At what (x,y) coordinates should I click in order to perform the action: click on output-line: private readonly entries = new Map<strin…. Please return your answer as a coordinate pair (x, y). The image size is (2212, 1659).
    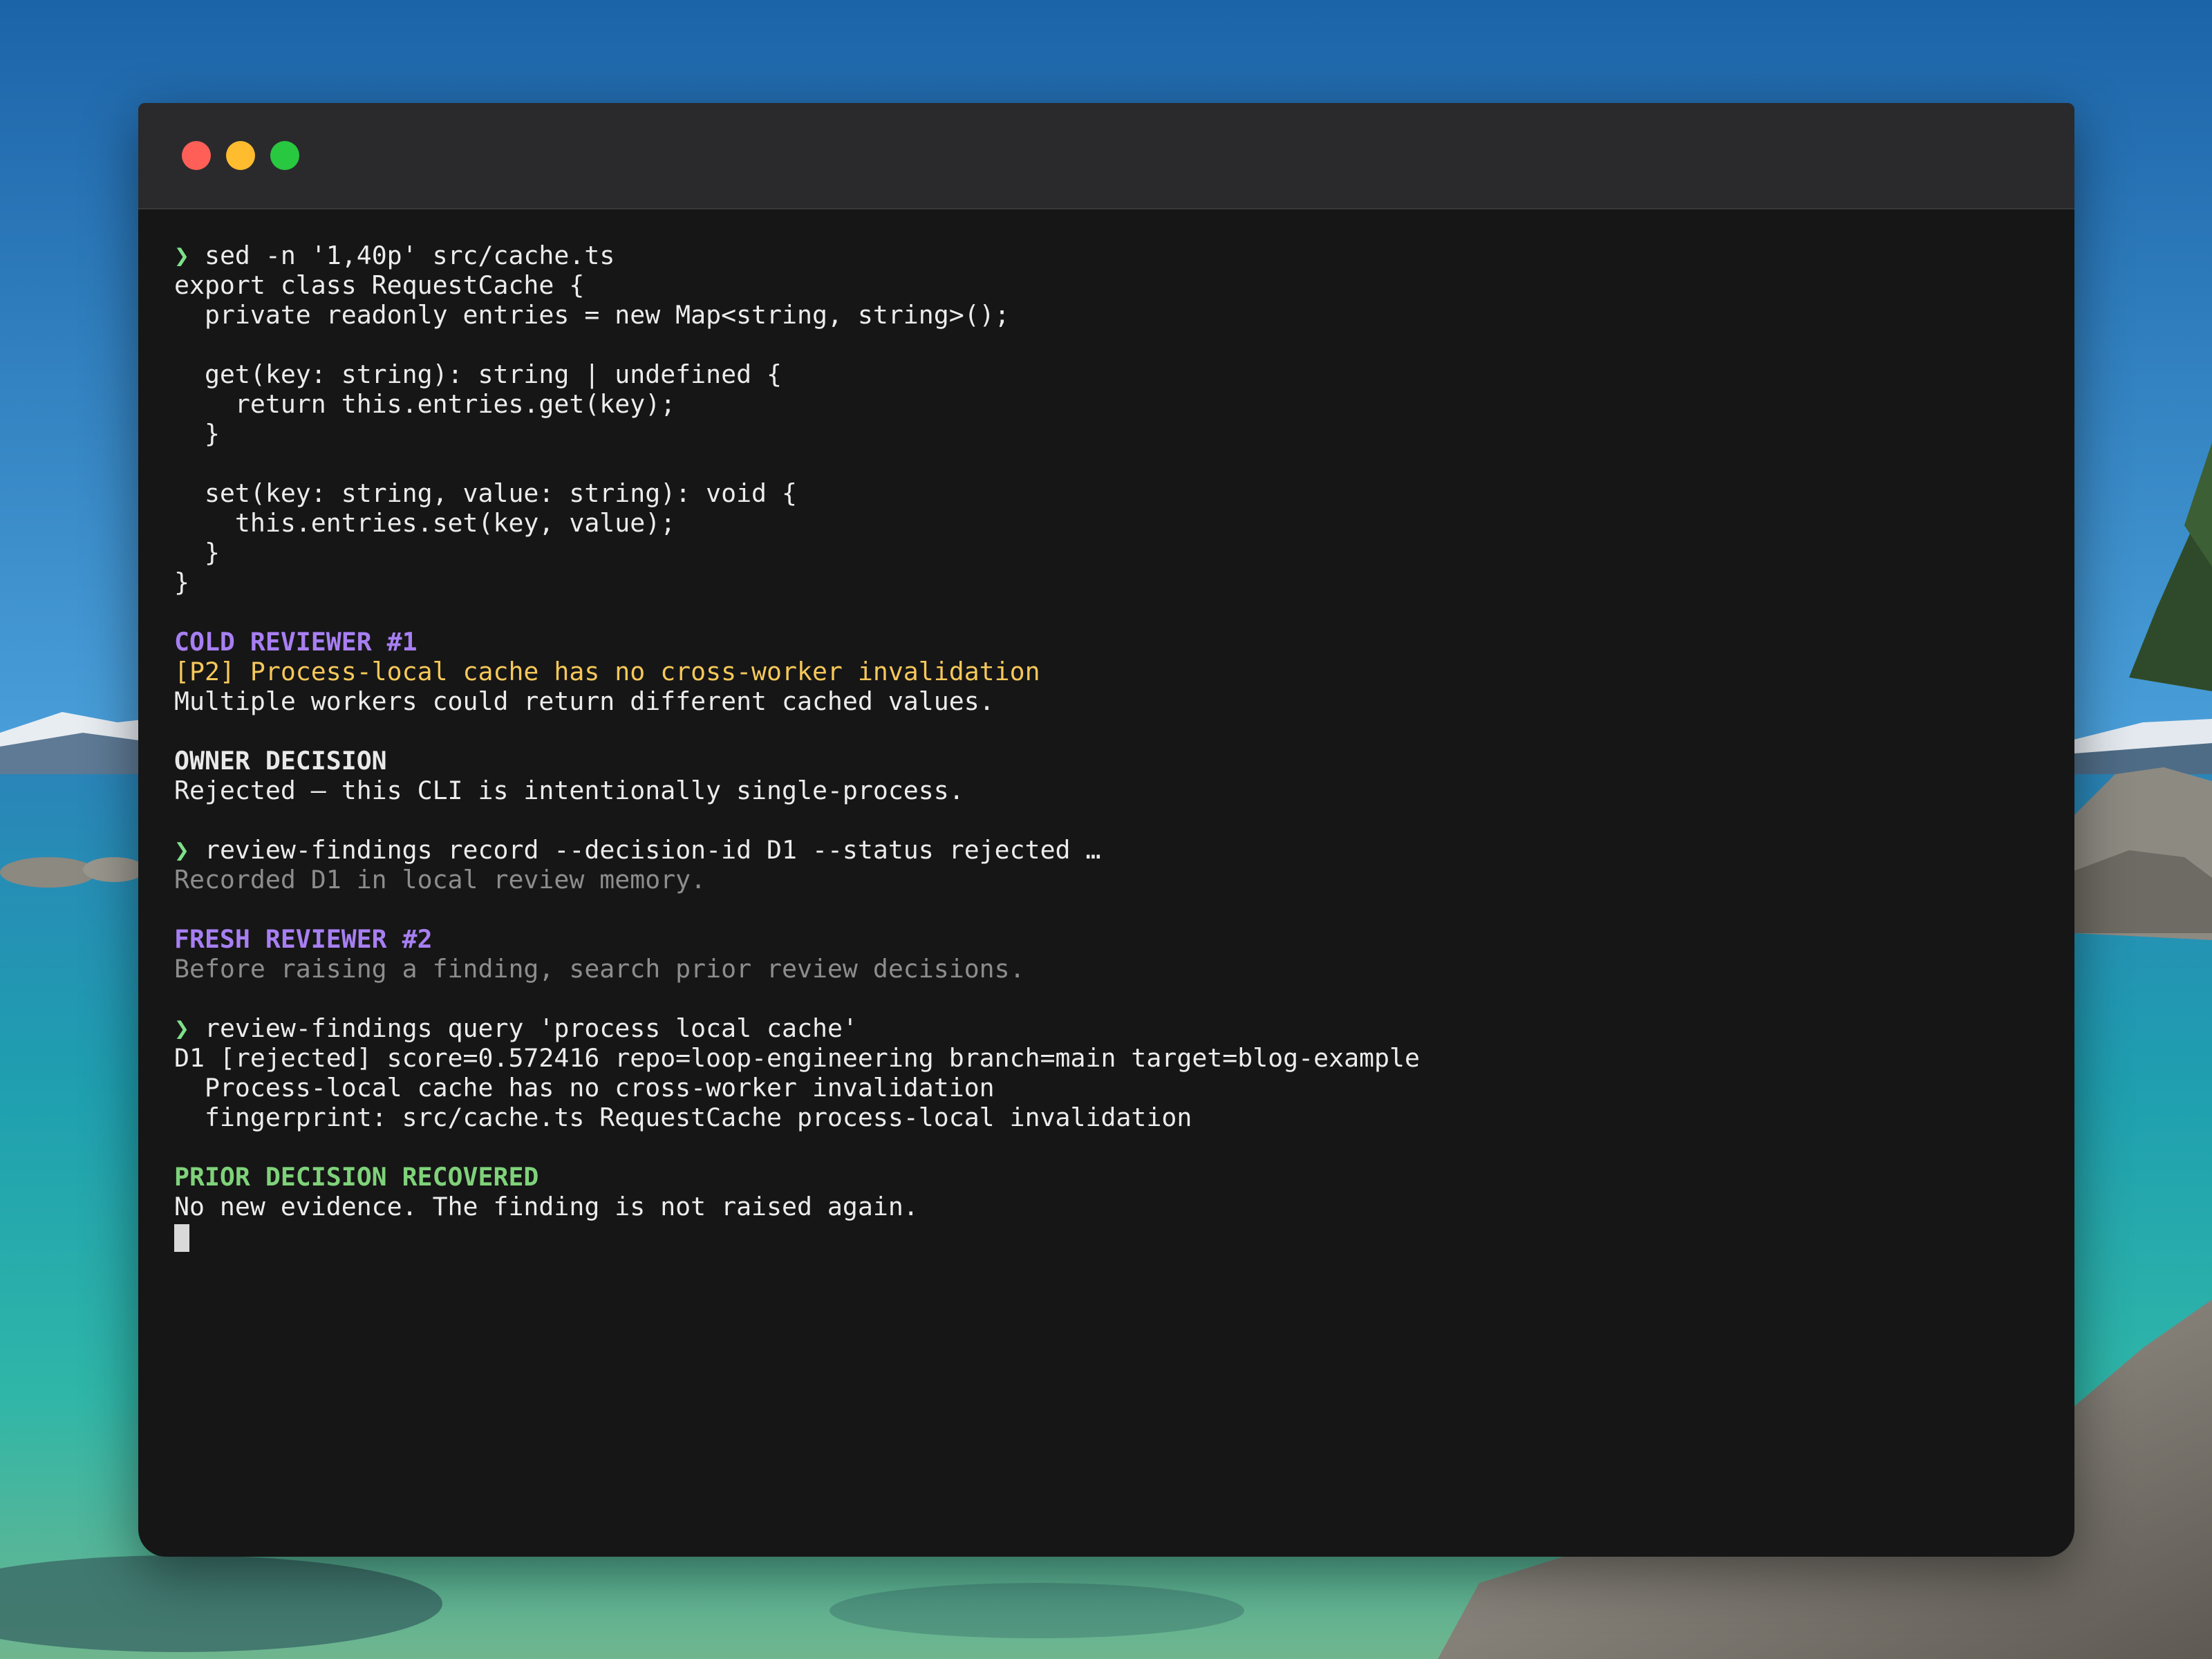
    Looking at the image, I should click on (592, 315).